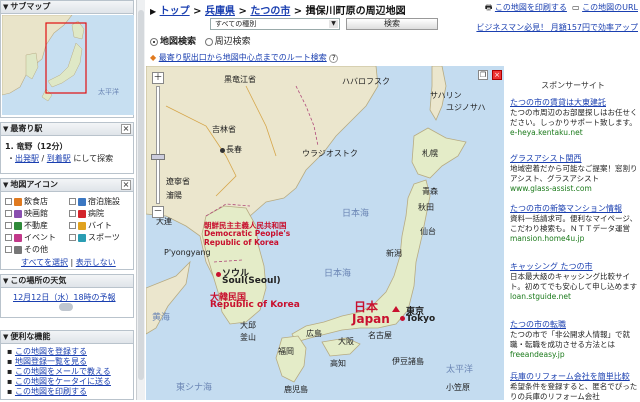  What do you see at coordinates (531, 7) in the screenshot?
I see `print-link: この地図を印刷する` at bounding box center [531, 7].